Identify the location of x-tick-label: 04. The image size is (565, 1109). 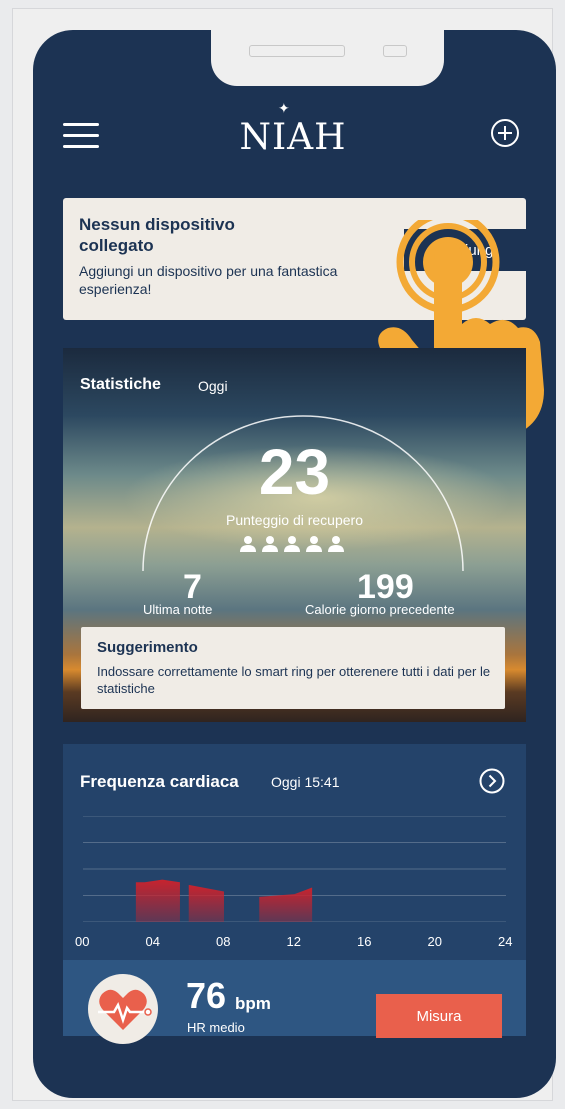
(152, 941).